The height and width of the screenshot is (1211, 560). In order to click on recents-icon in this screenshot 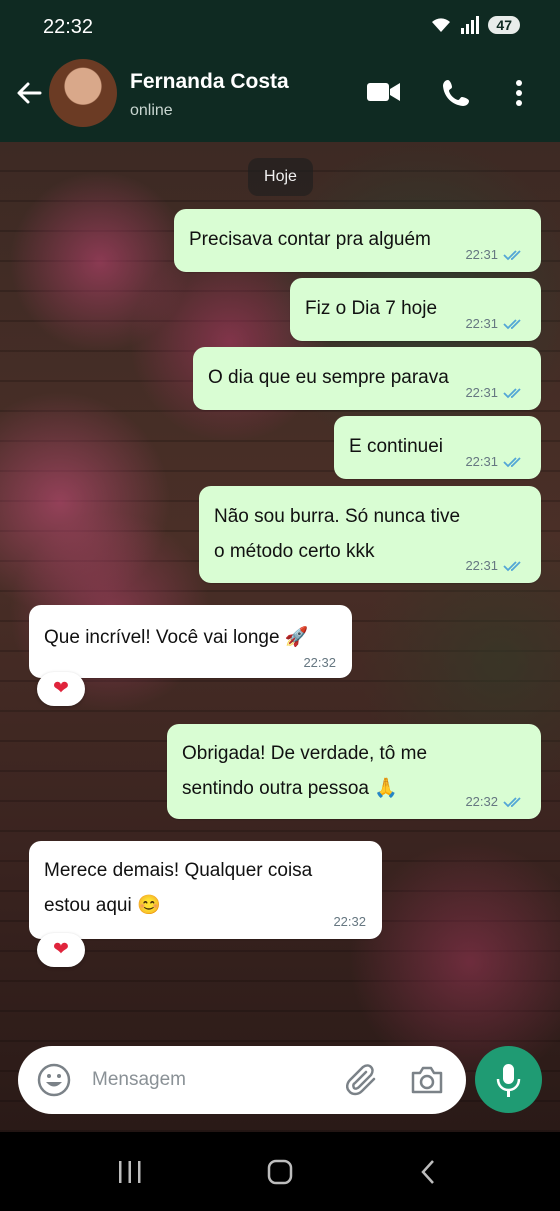, I will do `click(130, 1172)`.